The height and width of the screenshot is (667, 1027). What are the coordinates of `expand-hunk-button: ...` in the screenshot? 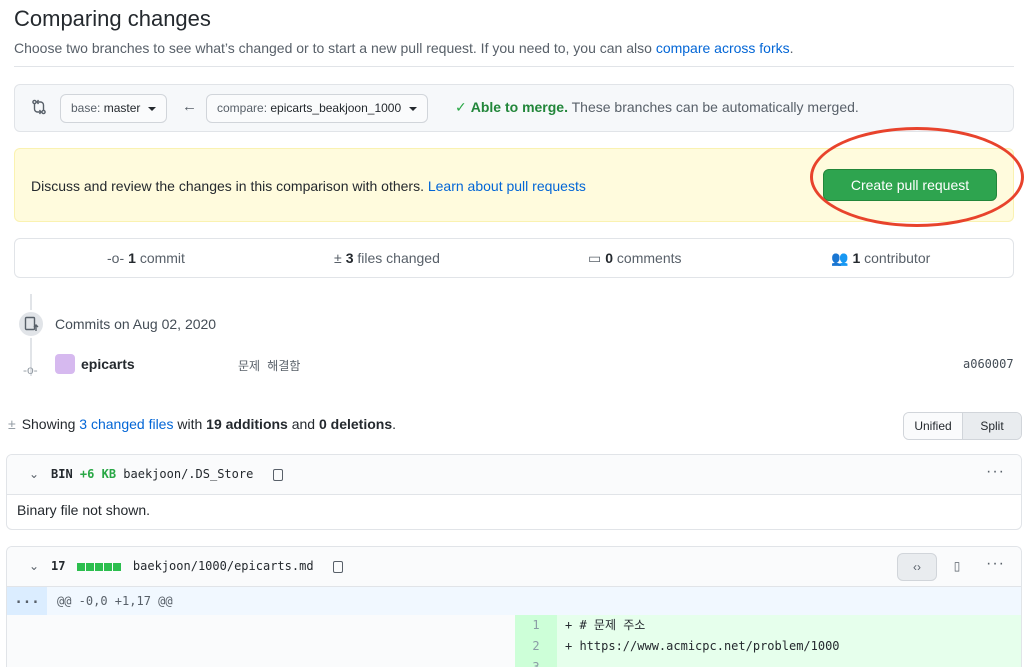 It's located at (27, 601).